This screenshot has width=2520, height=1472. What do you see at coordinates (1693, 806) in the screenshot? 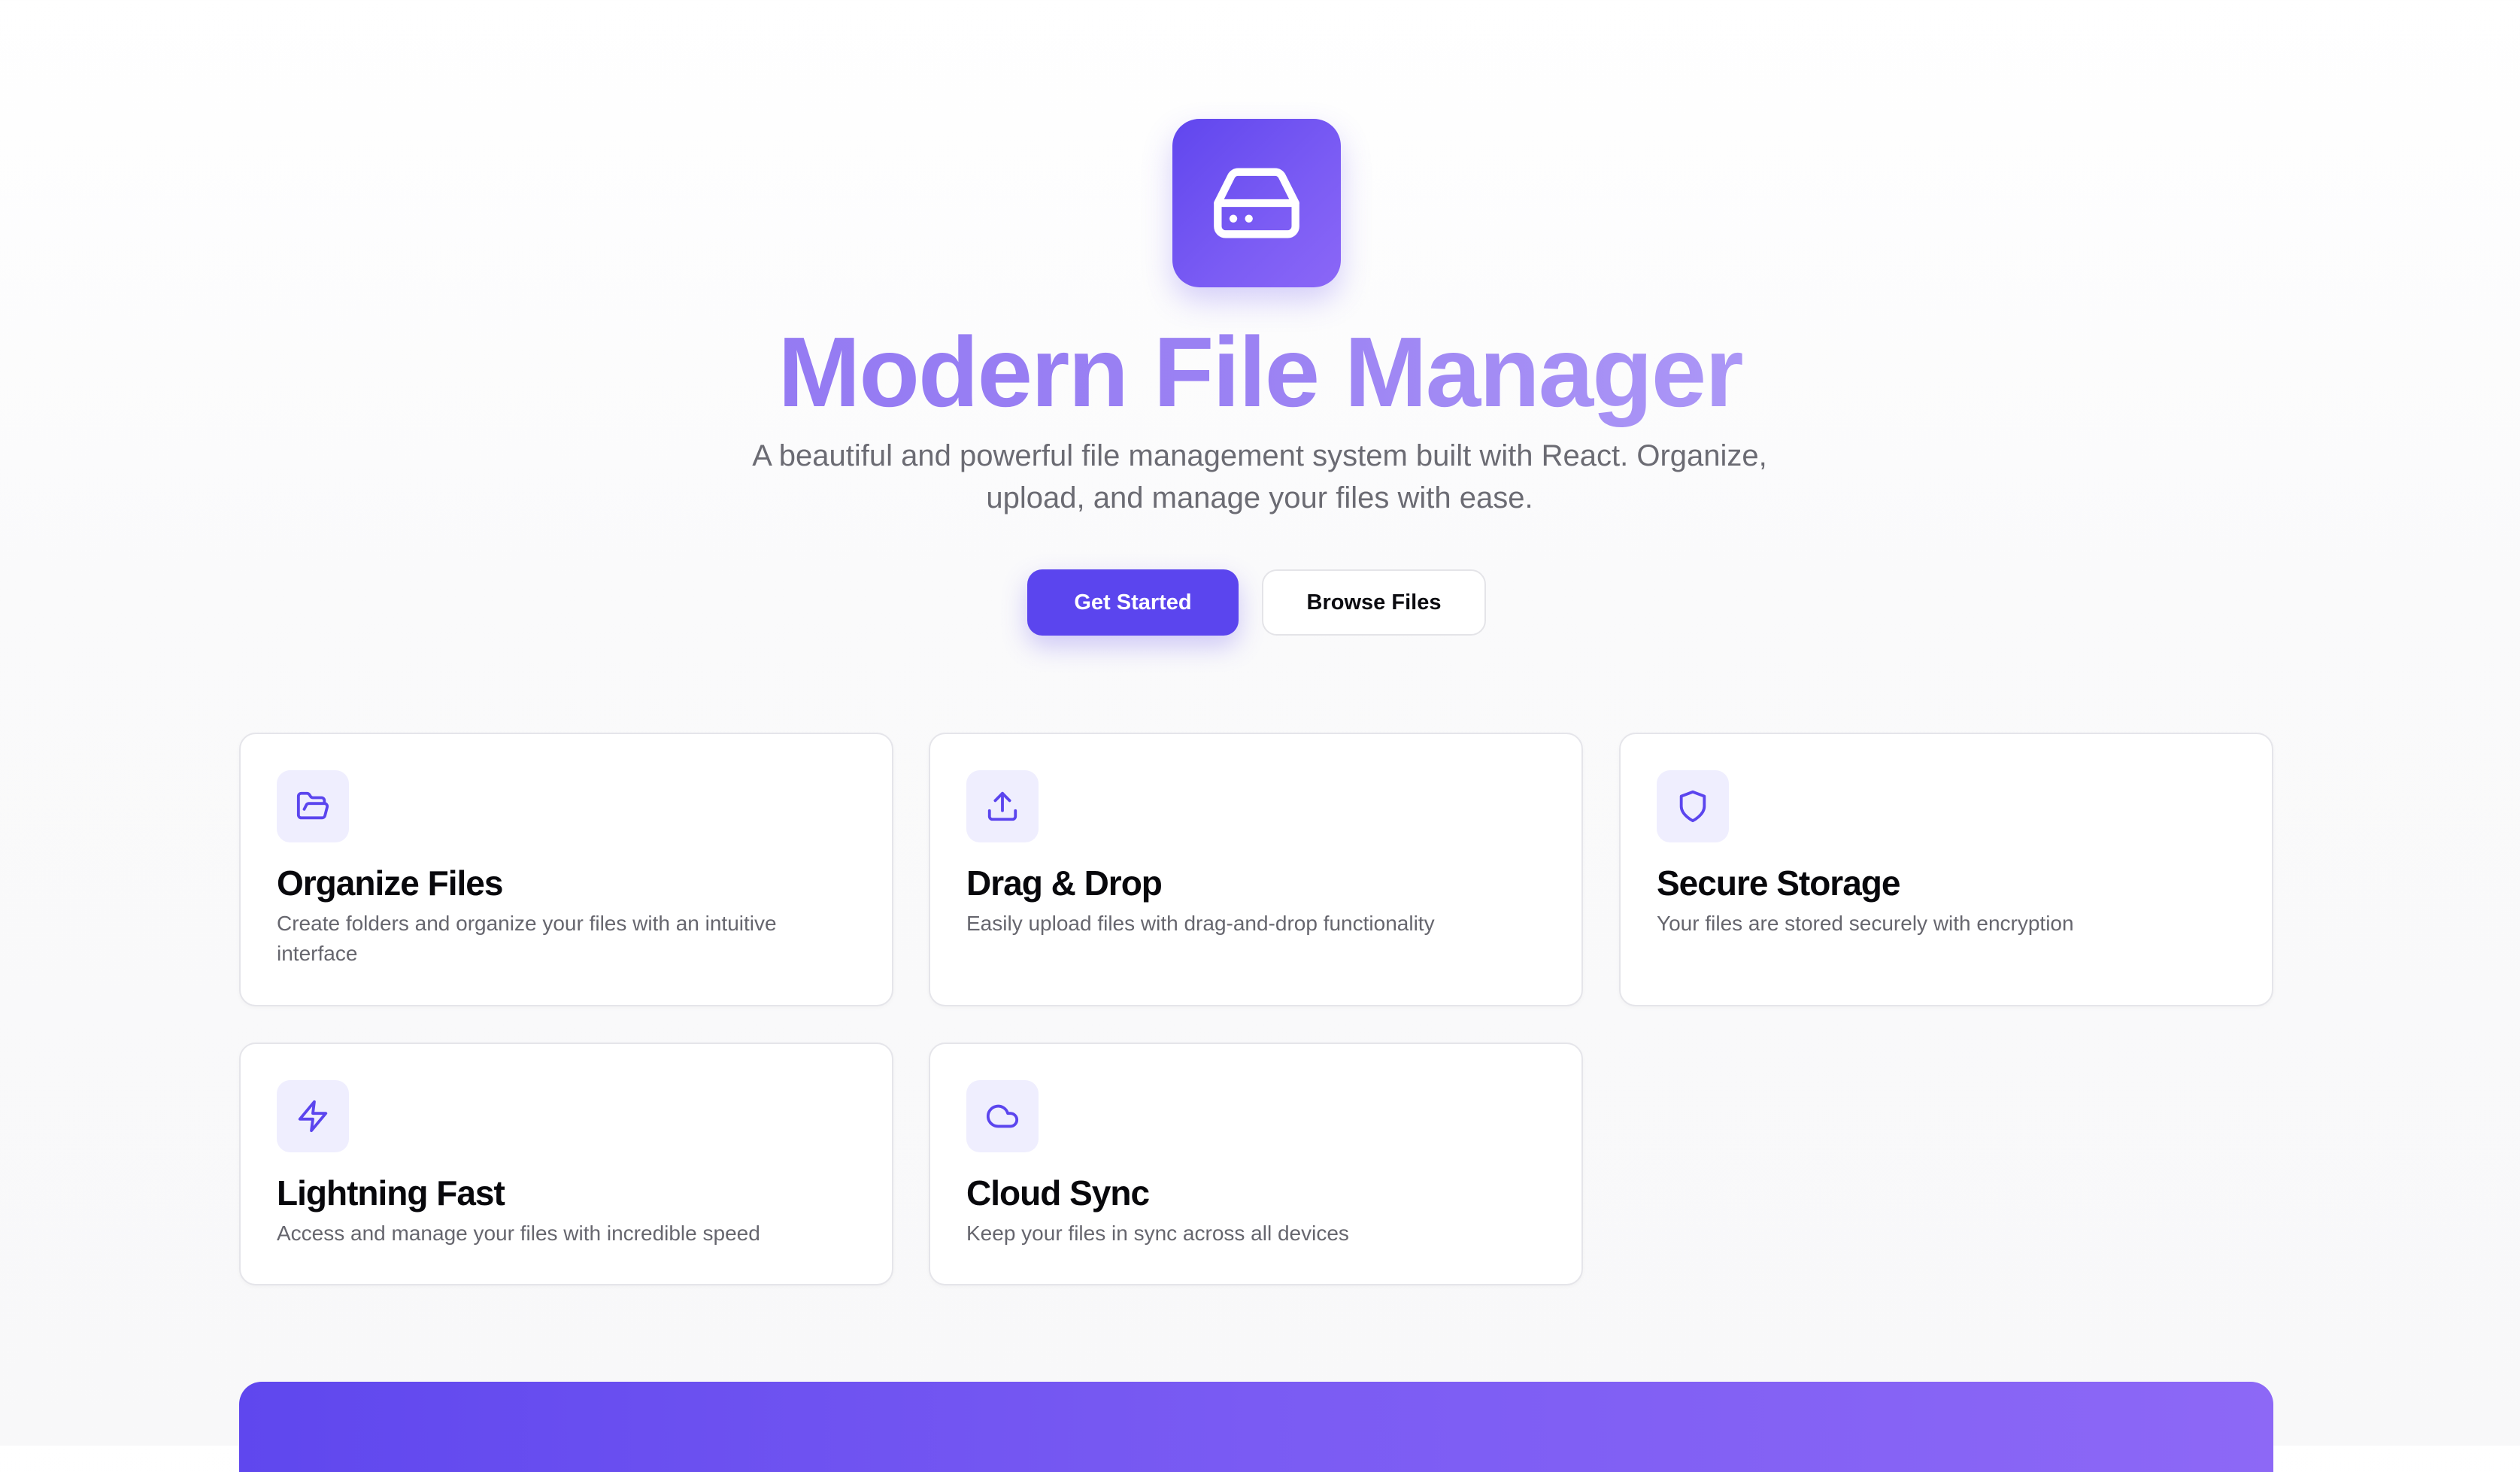
I see `shield-icon` at bounding box center [1693, 806].